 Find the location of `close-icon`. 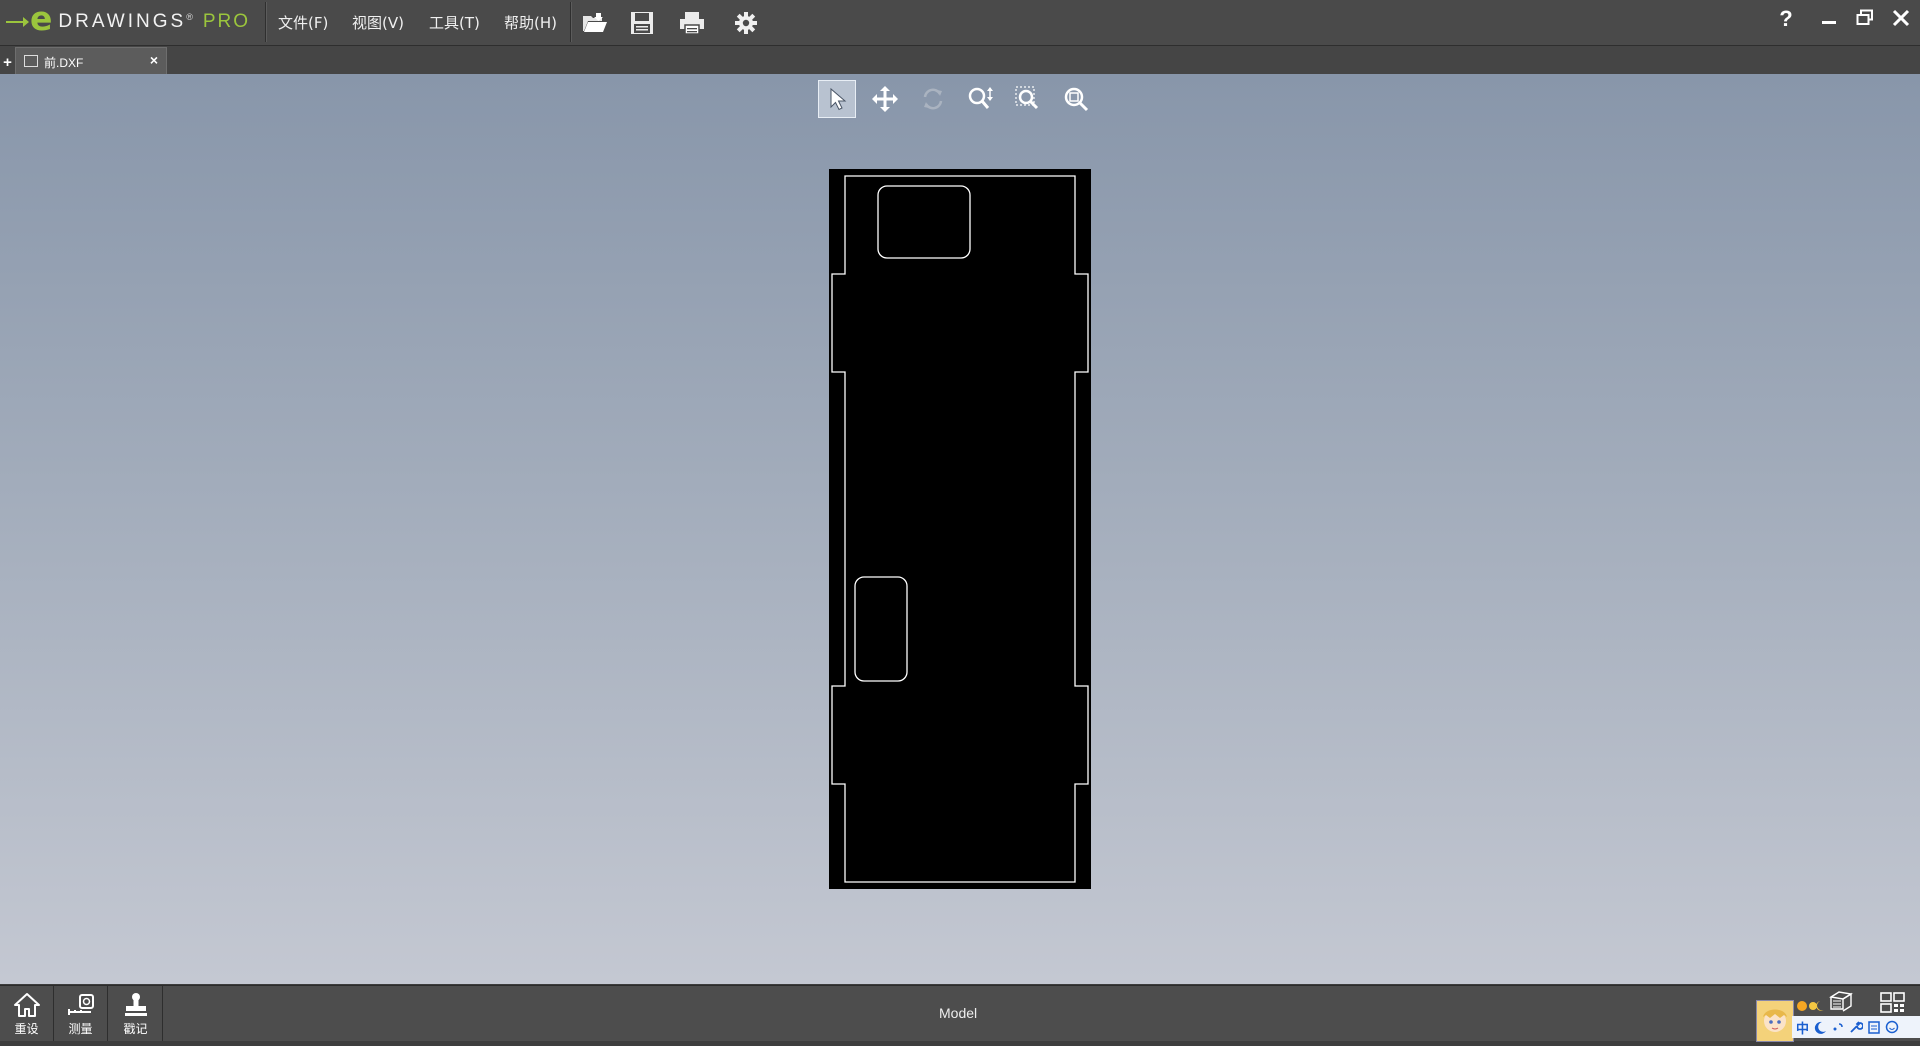

close-icon is located at coordinates (1901, 18).